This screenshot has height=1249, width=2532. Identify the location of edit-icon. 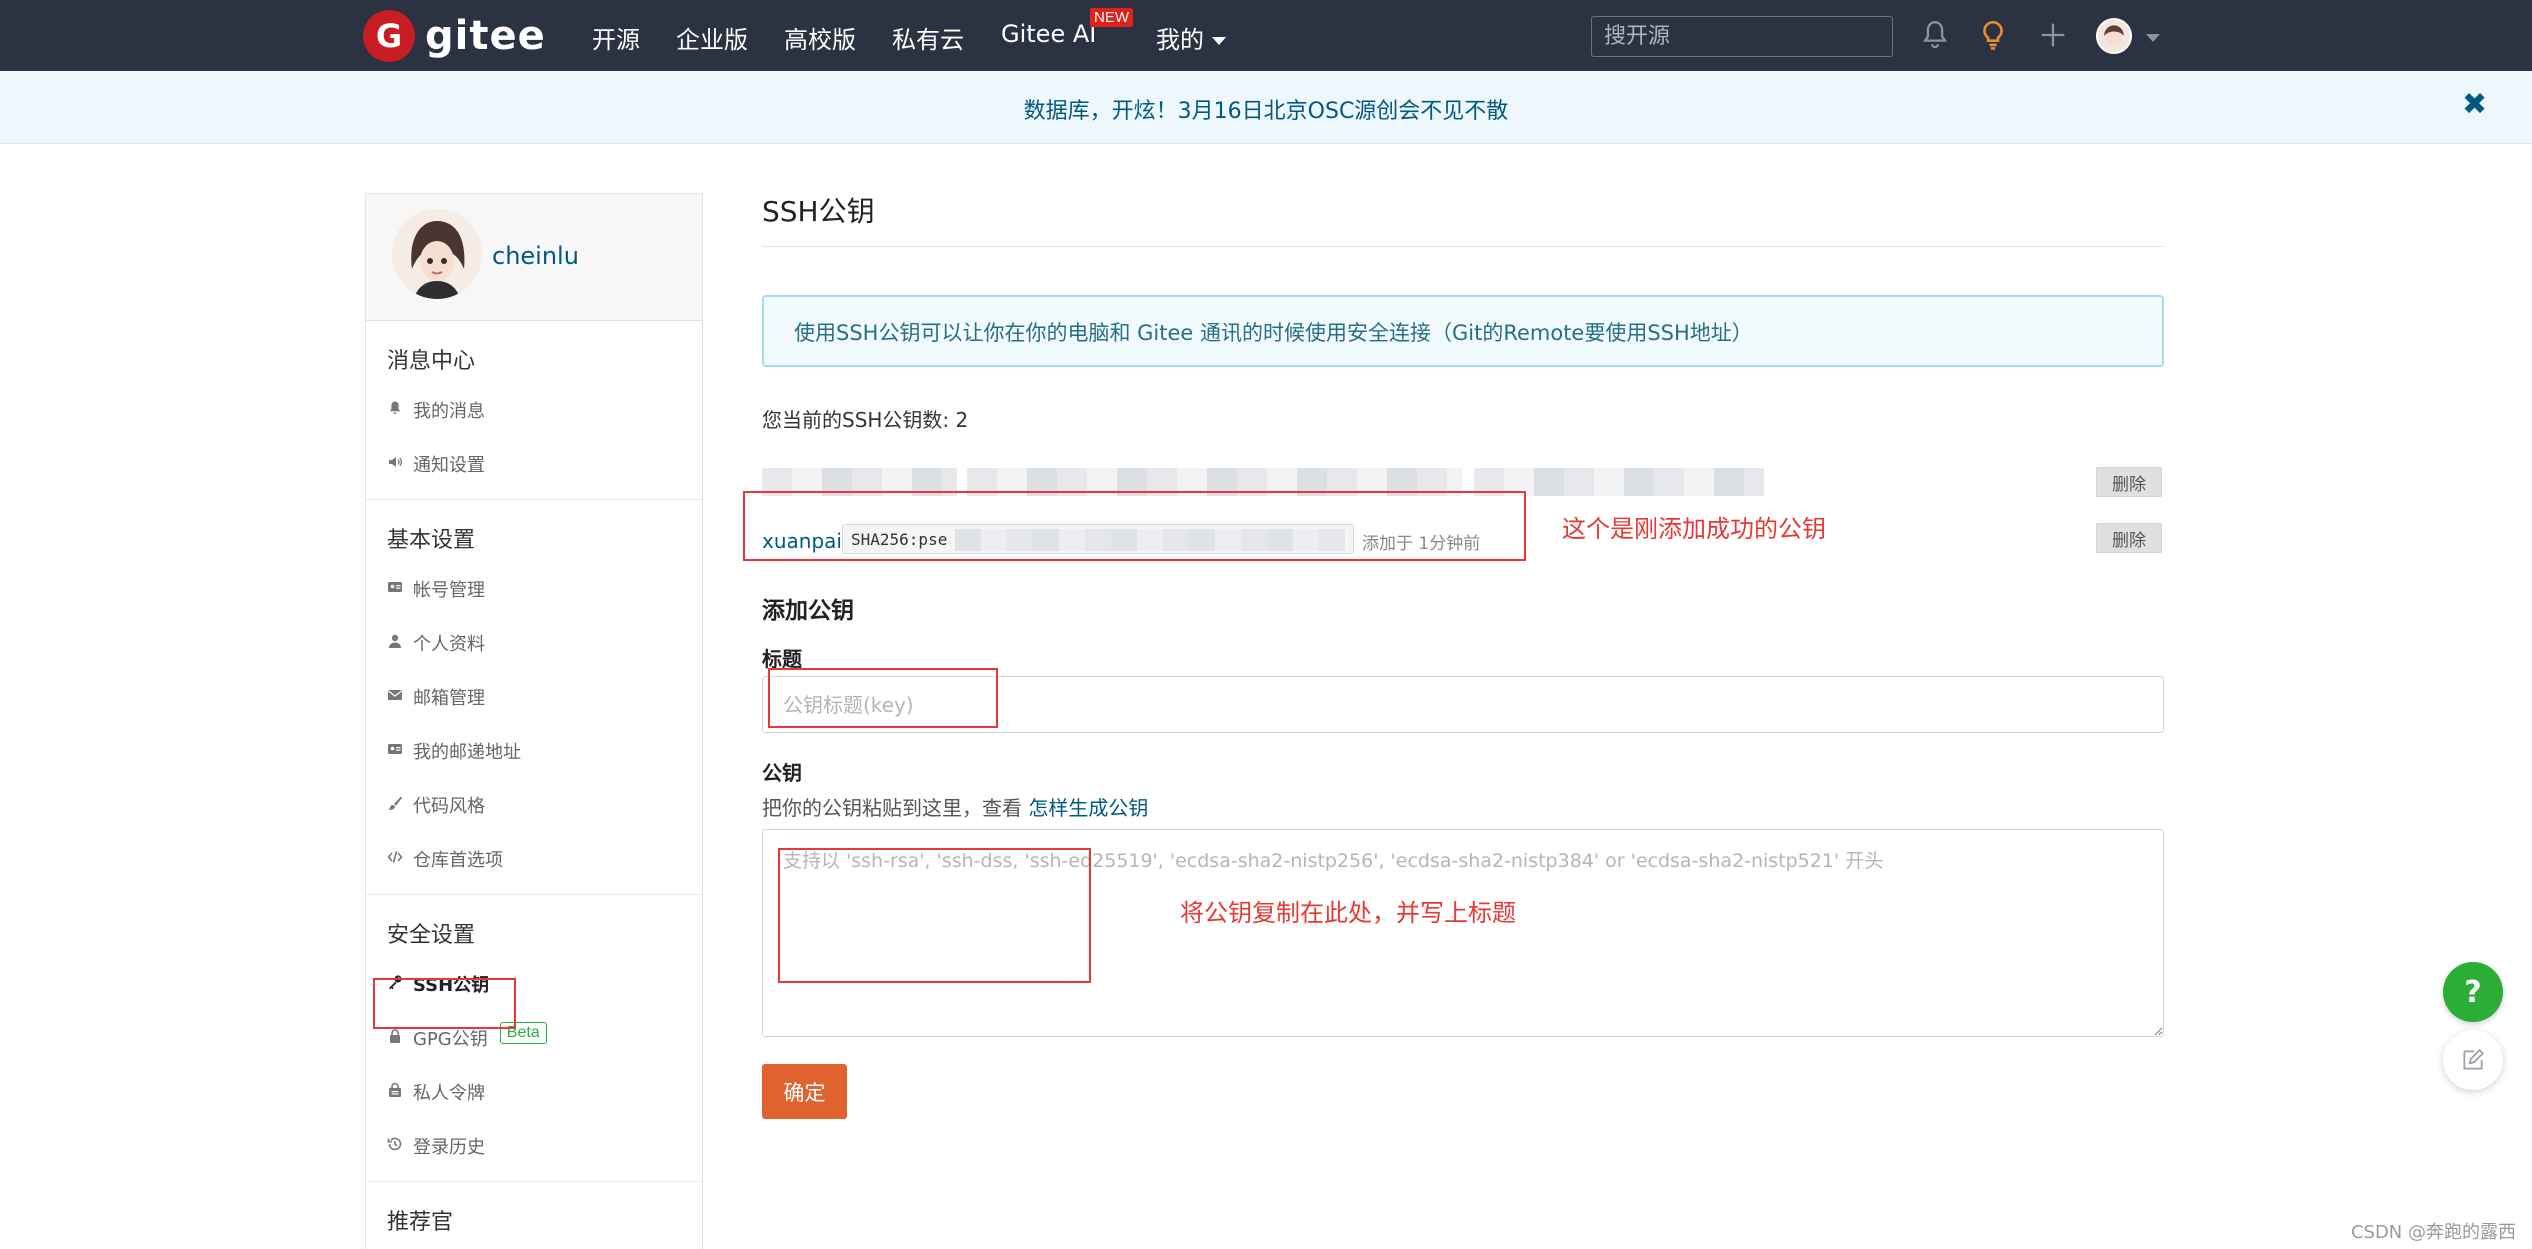
(2473, 1059).